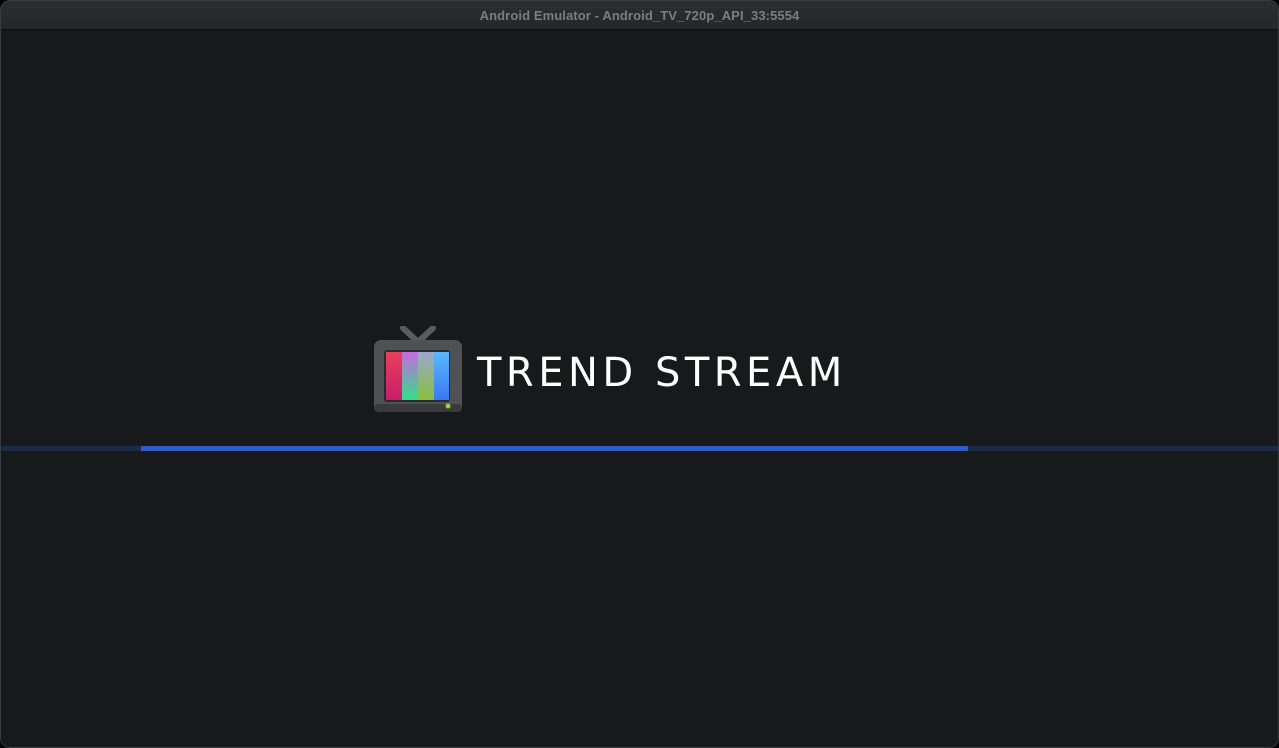  What do you see at coordinates (418, 369) in the screenshot?
I see `retro-tv-icon` at bounding box center [418, 369].